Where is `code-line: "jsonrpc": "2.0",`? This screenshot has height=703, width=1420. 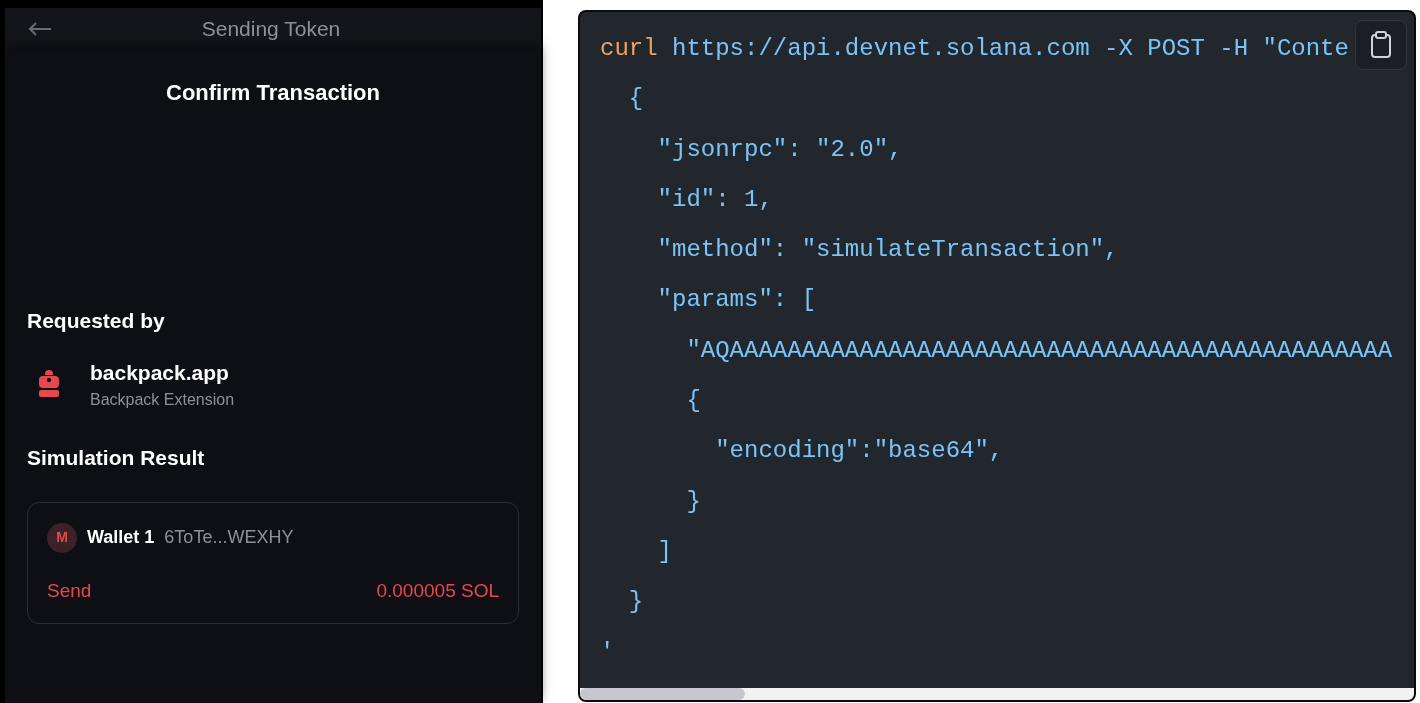
code-line: "jsonrpc": "2.0", is located at coordinates (779, 149).